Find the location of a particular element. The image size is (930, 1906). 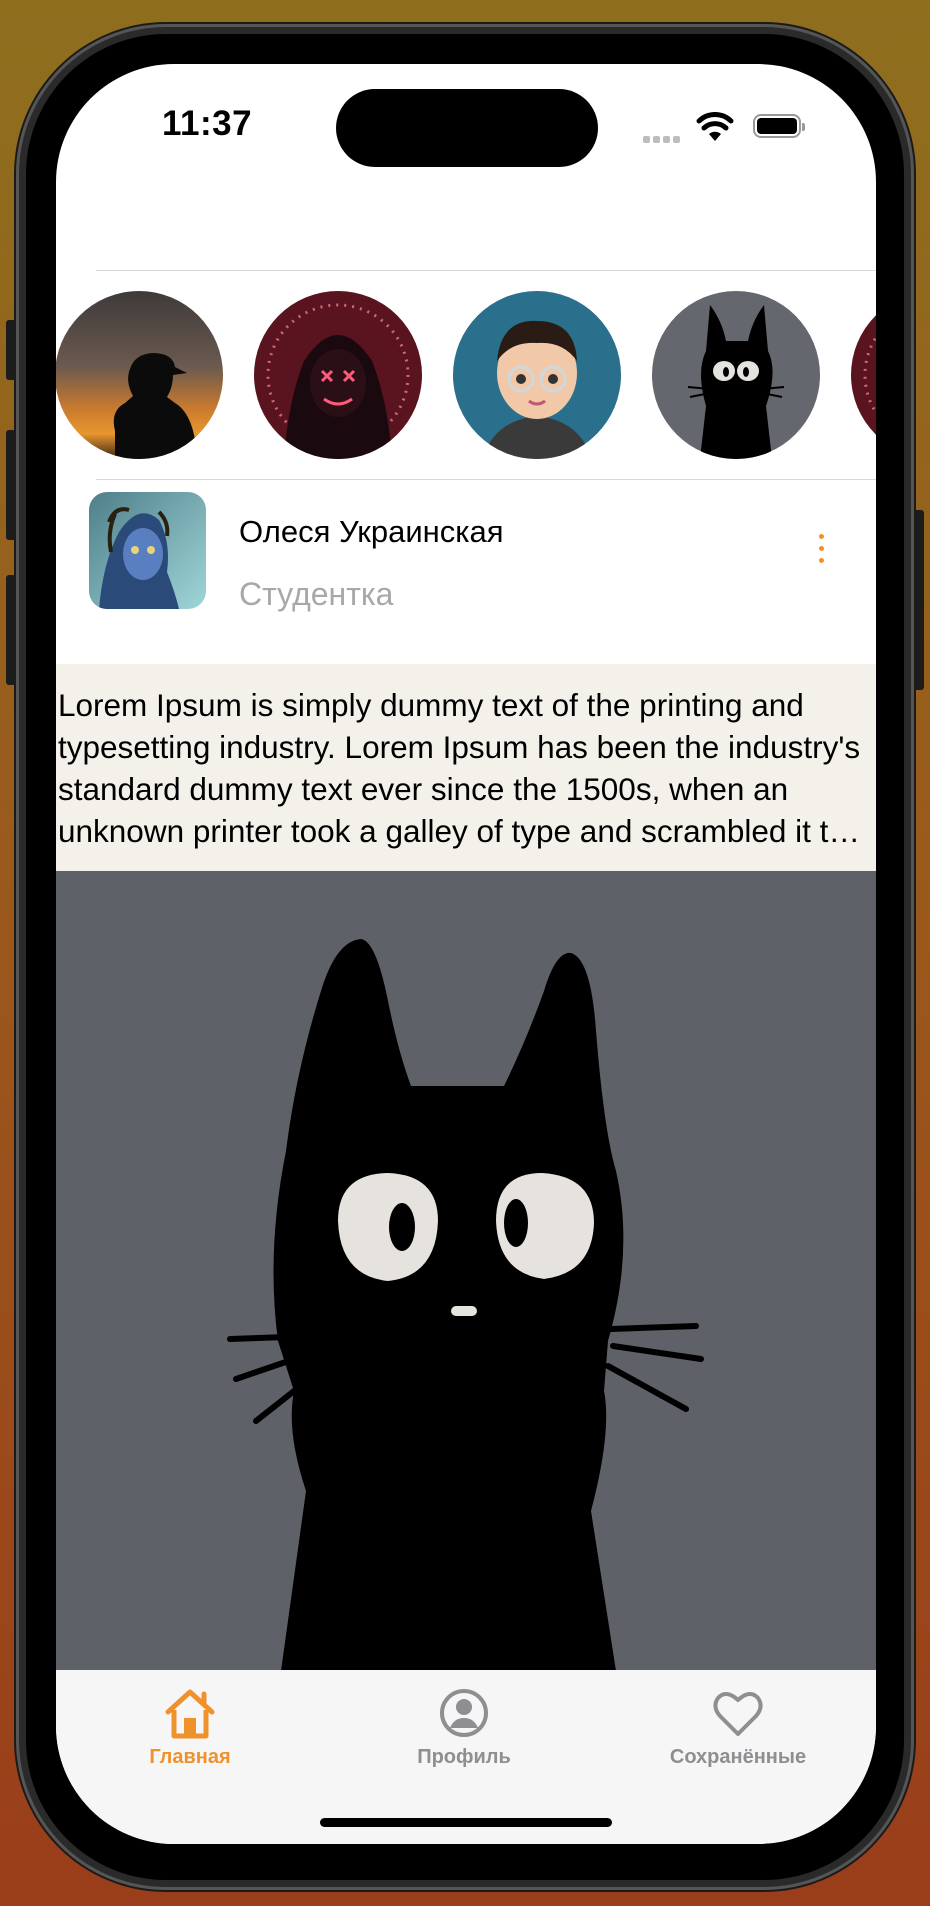

home-icon is located at coordinates (190, 1714).